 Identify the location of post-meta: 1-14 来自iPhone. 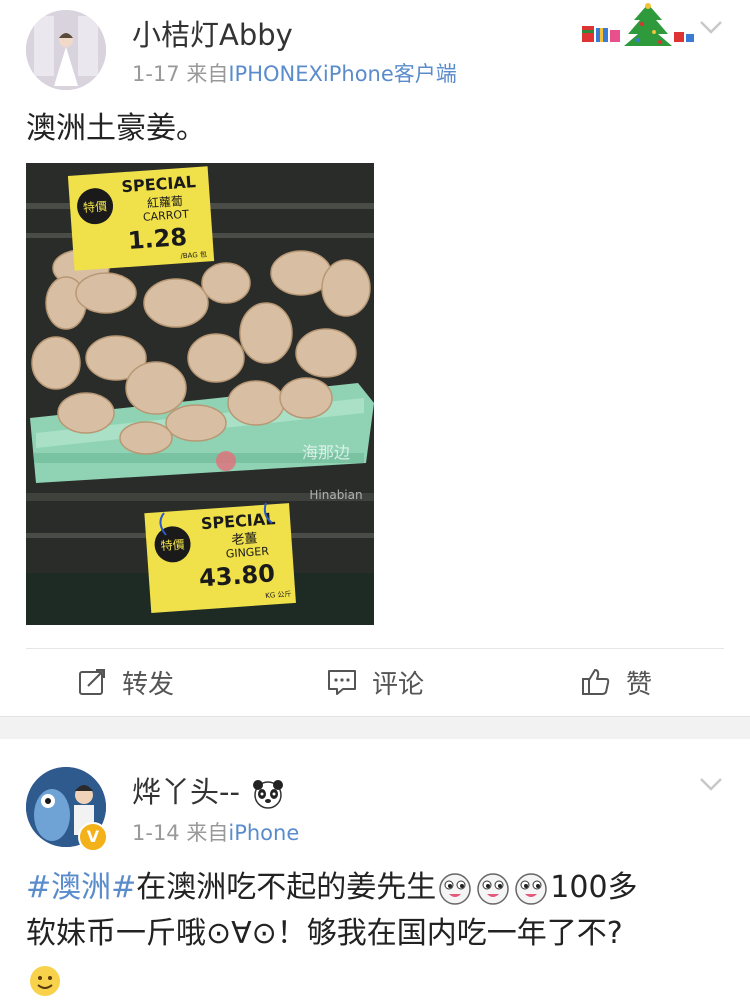
(215, 832).